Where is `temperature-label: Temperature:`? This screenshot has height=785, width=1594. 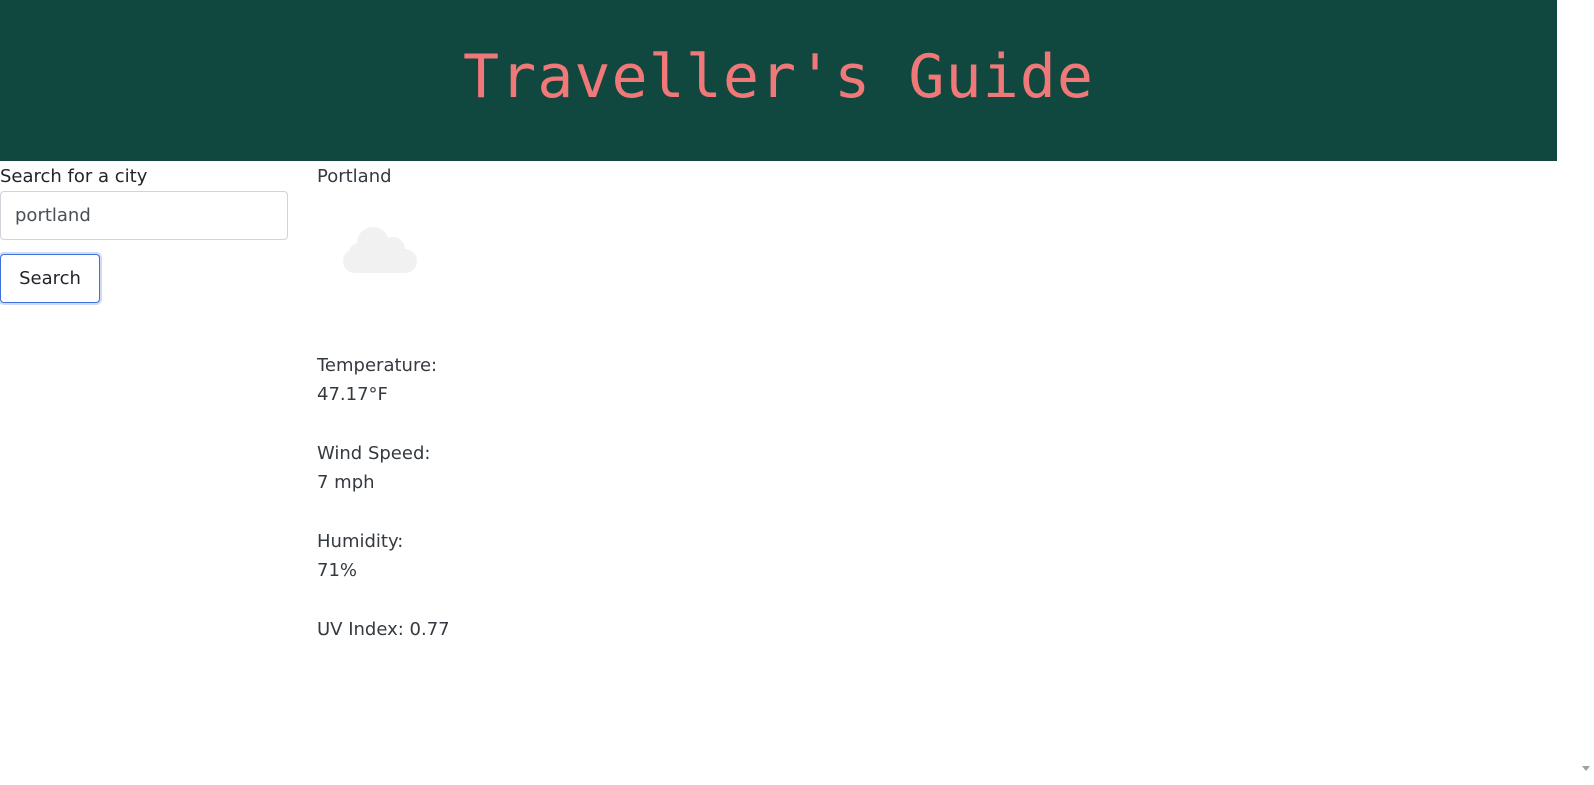
temperature-label: Temperature: is located at coordinates (377, 365).